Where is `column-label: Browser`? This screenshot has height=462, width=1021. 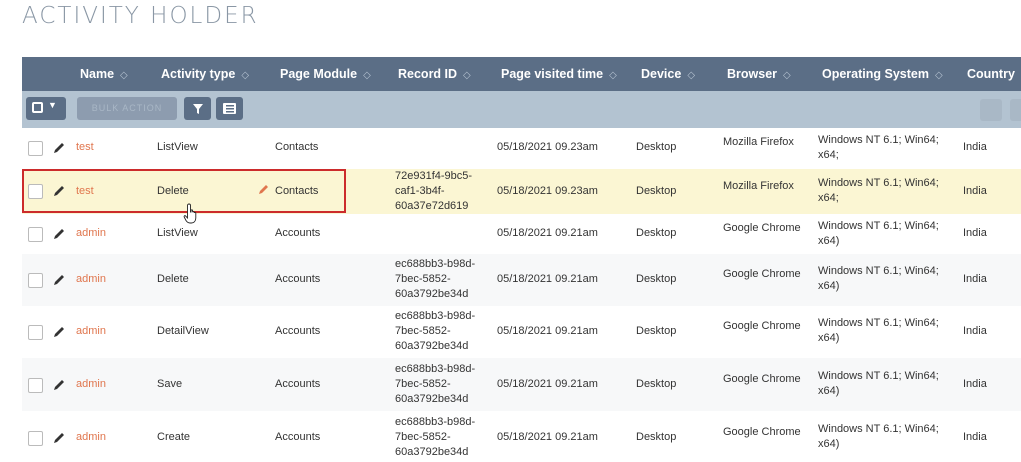
column-label: Browser is located at coordinates (752, 74).